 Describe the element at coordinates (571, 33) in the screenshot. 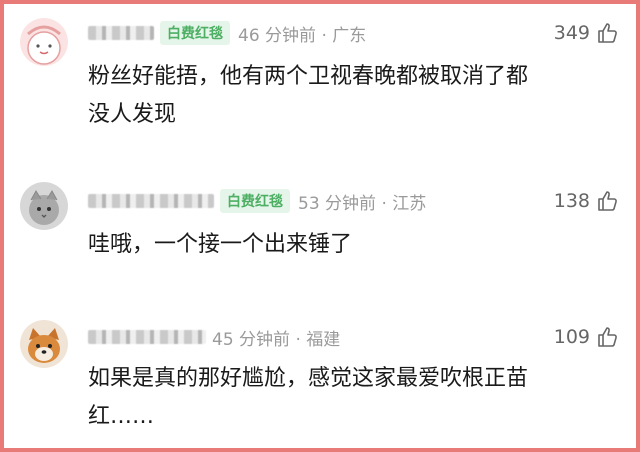

I see `like-count: 349` at that location.